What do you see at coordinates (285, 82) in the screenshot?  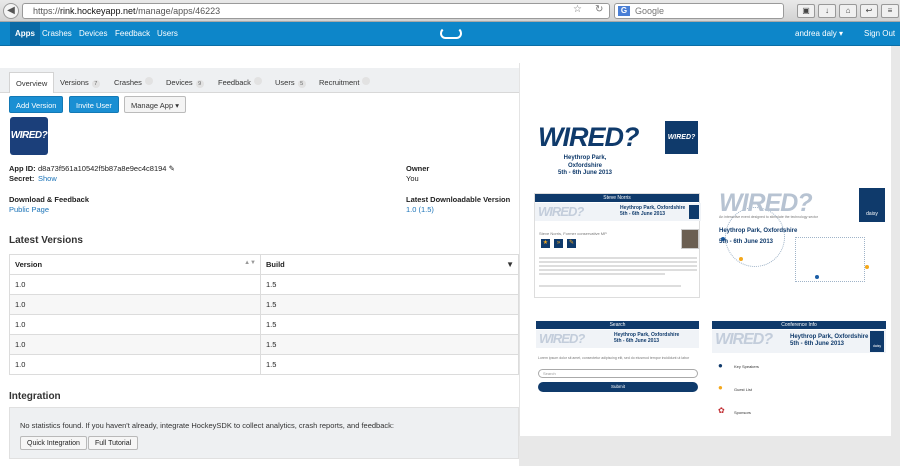 I see `tab-label: Users` at bounding box center [285, 82].